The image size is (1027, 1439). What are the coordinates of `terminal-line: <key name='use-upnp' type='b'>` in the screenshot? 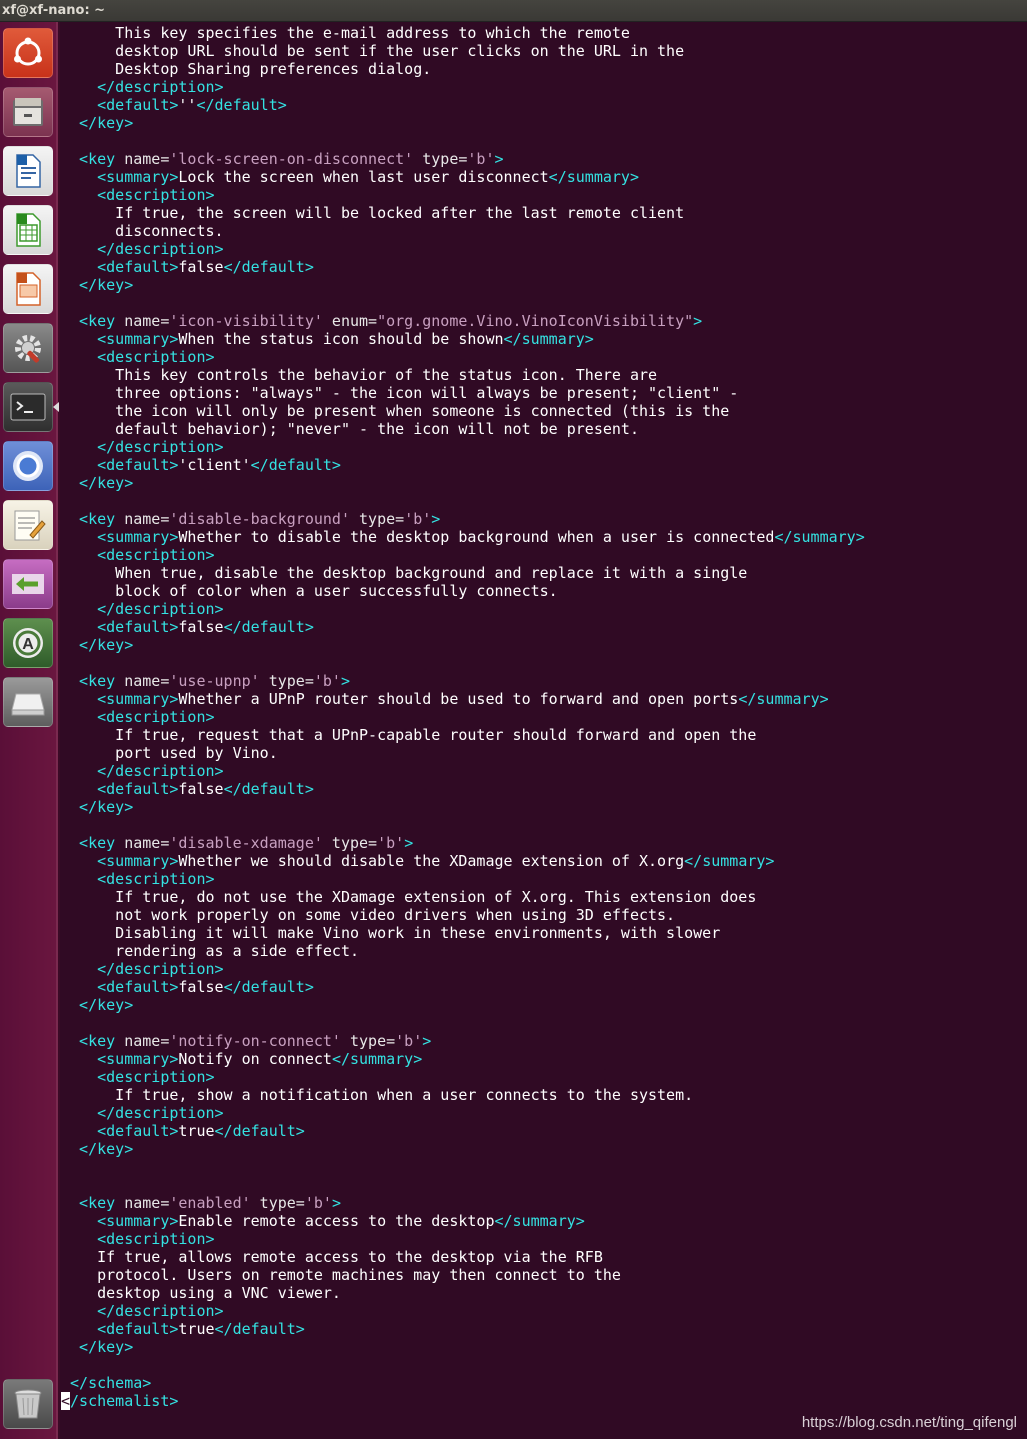 It's located at (463, 681).